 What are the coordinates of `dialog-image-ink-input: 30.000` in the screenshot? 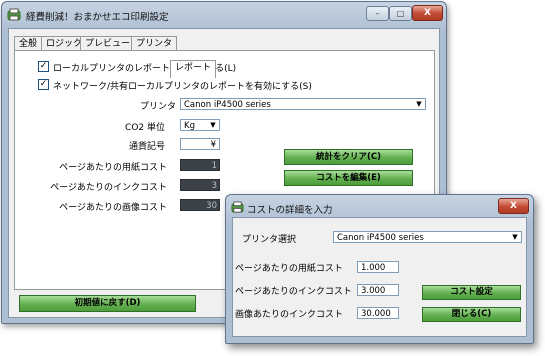 It's located at (378, 313).